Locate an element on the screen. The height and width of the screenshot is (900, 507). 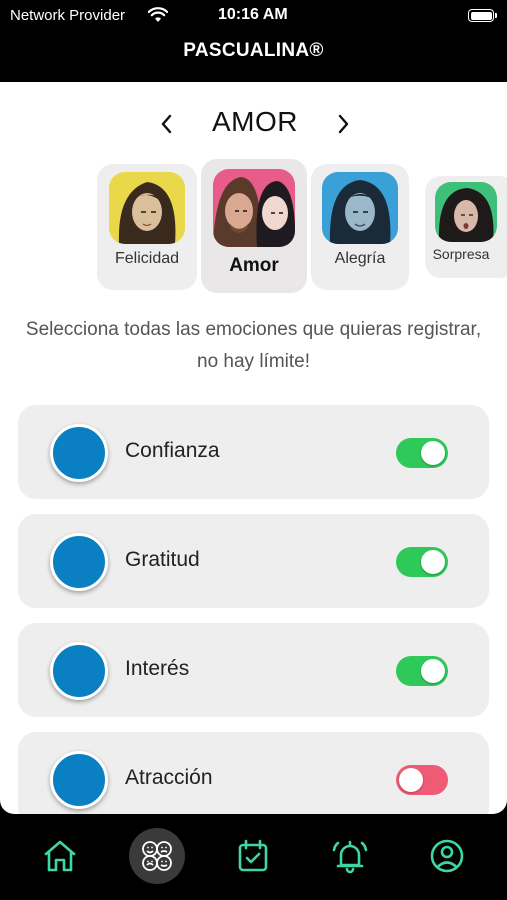
emotion-card-felicidad: Felicidad is located at coordinates (147, 227).